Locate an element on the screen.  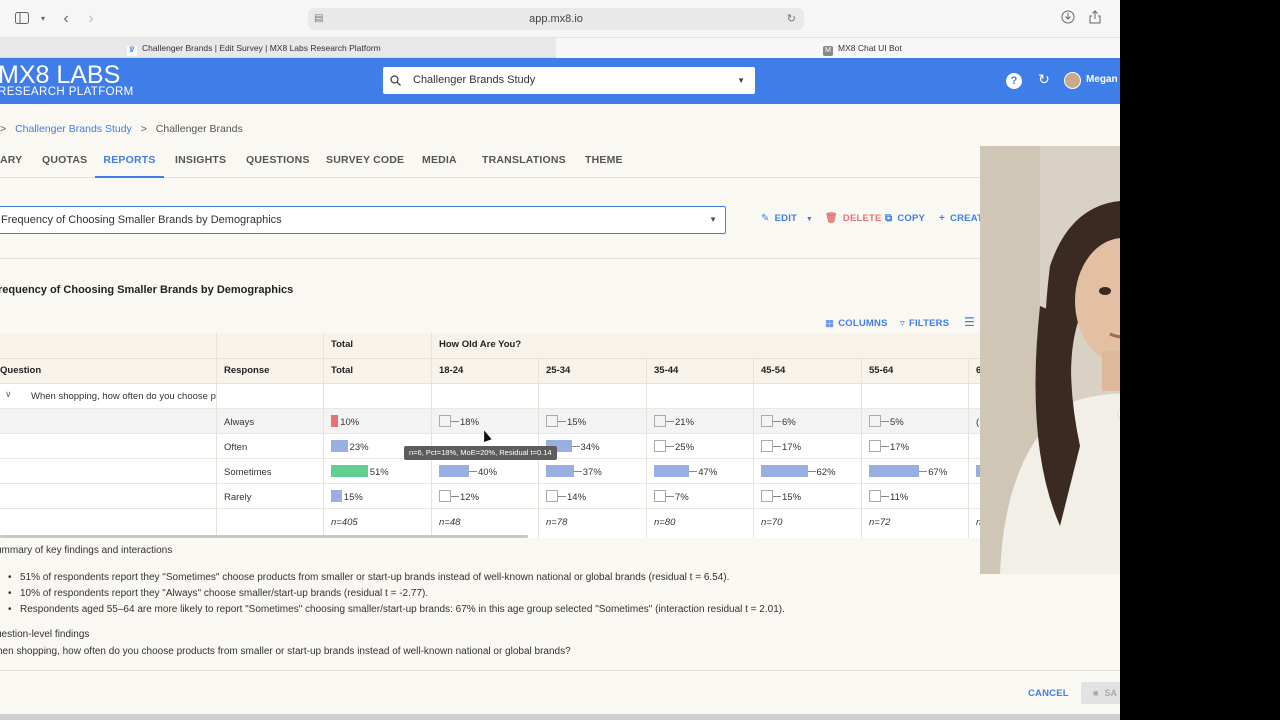
reload-icon: ↻ is located at coordinates (791, 19).